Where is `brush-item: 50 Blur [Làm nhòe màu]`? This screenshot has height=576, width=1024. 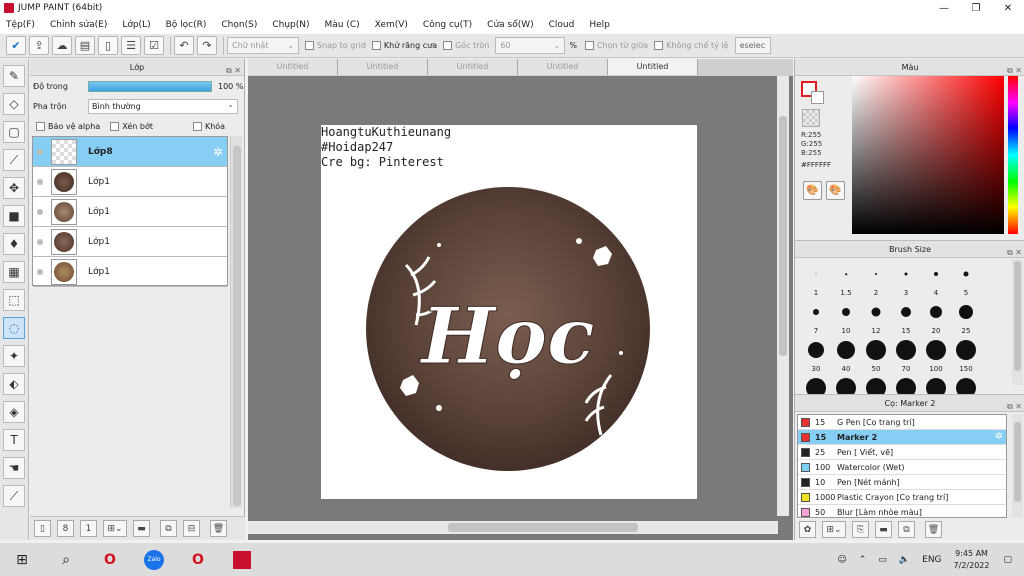 brush-item: 50 Blur [Làm nhòe màu] is located at coordinates (902, 511).